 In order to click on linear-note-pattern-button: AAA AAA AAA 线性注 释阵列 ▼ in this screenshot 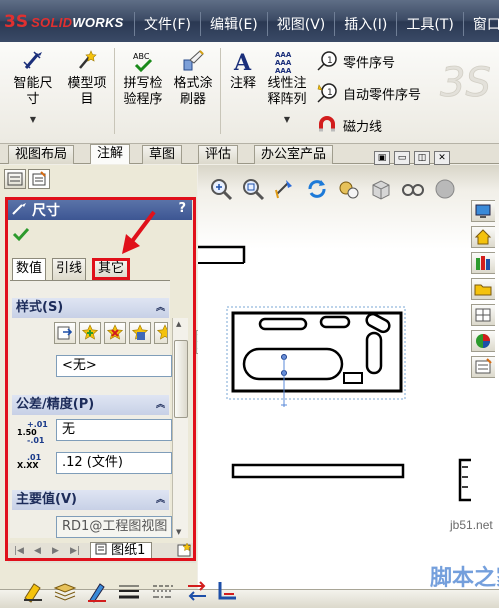, I will do `click(287, 88)`.